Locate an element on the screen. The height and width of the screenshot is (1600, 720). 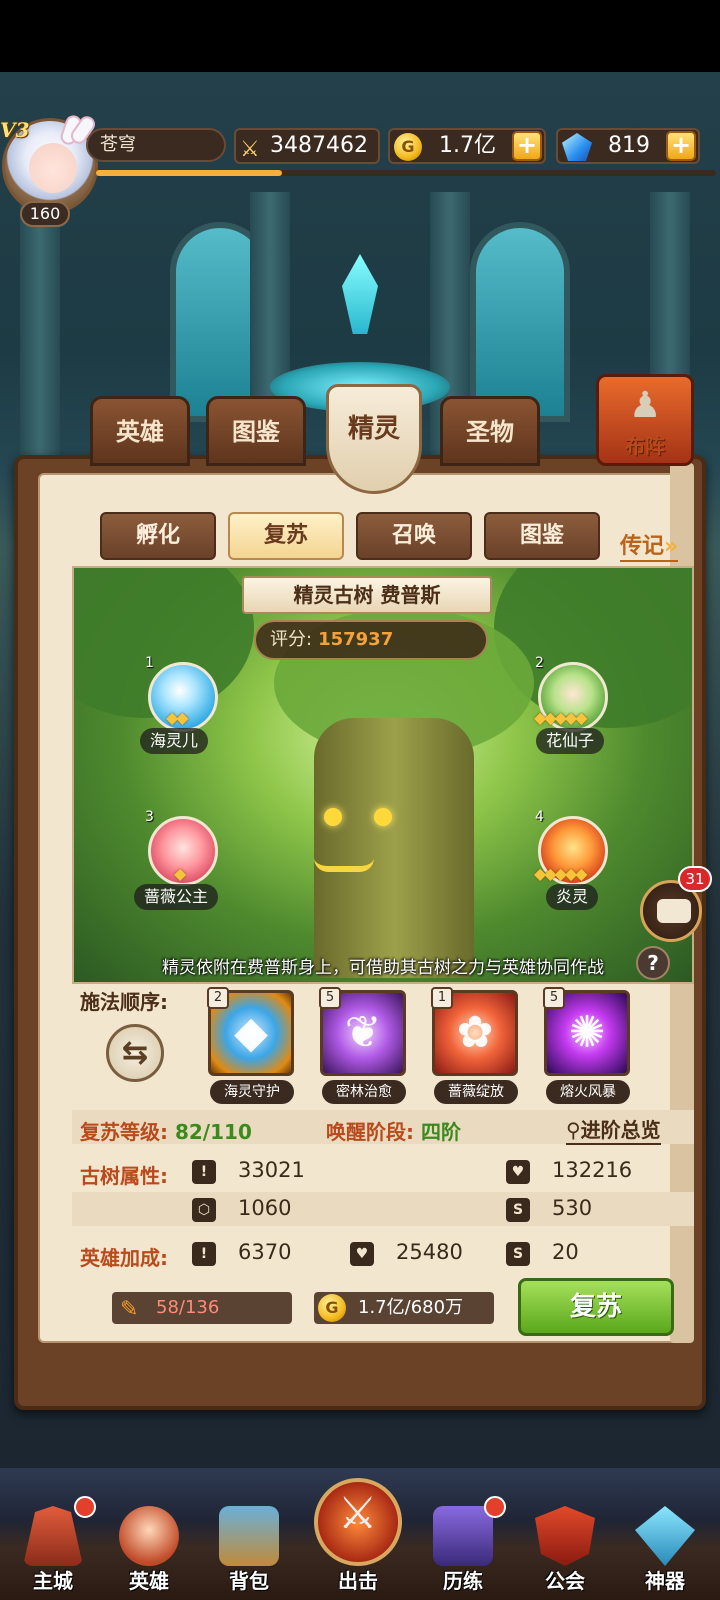
subtab-summon: 召唤 is located at coordinates (414, 536).